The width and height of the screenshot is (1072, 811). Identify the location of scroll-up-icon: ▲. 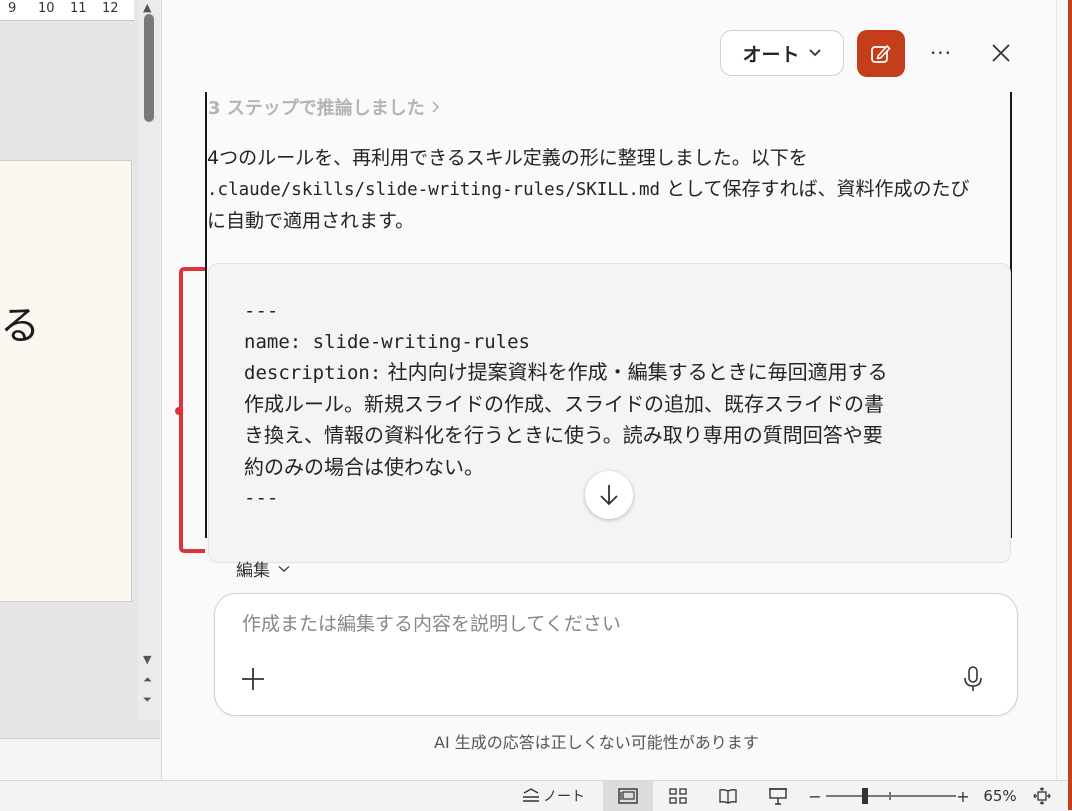
(147, 7).